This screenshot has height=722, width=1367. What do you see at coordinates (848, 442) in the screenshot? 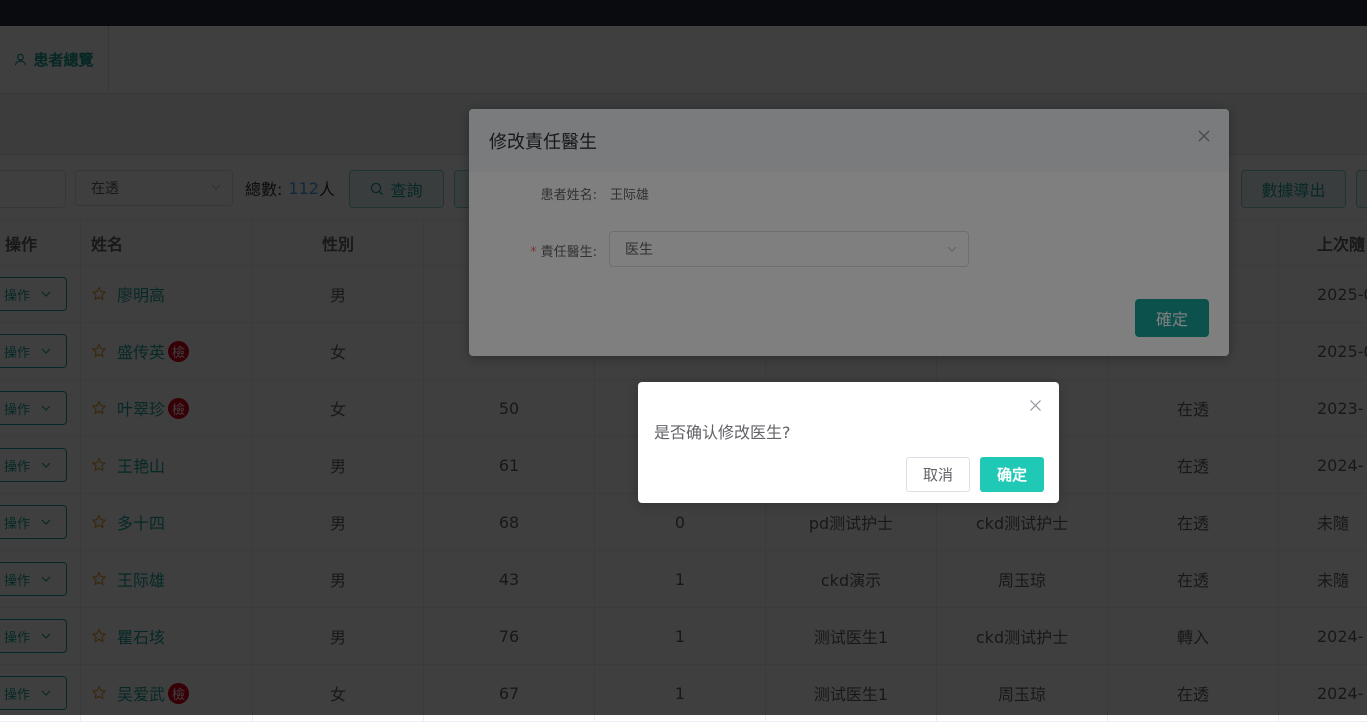
I see `confirm-message-box: 是否确认修改医生? 取消 确定` at bounding box center [848, 442].